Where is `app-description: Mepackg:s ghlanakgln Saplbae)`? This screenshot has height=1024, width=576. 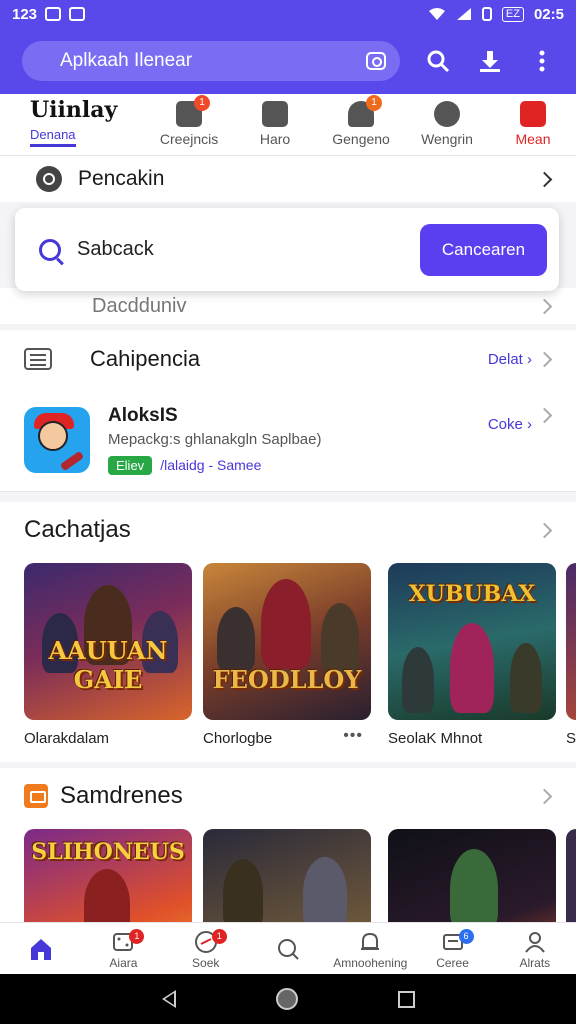 app-description: Mepackg:s ghlanakgln Saplbae) is located at coordinates (215, 439).